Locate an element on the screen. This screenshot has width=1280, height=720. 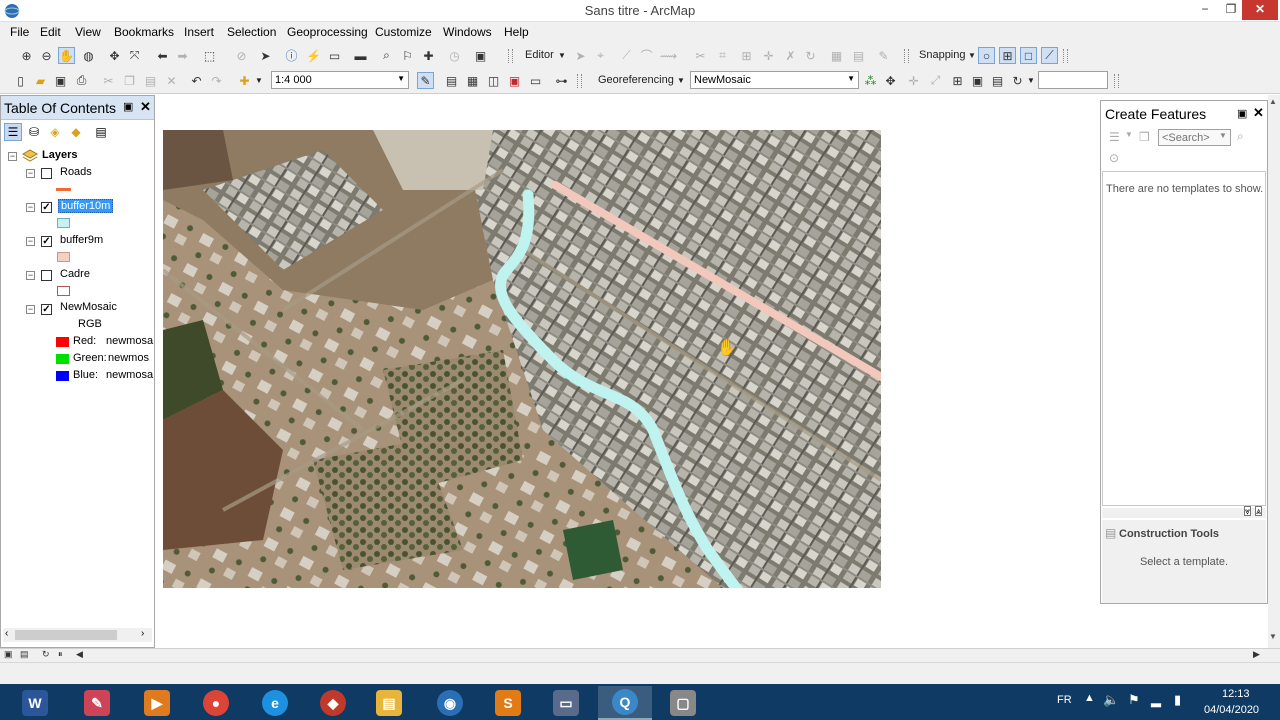
rotate-display-icon: ↻ is located at coordinates (1017, 80).